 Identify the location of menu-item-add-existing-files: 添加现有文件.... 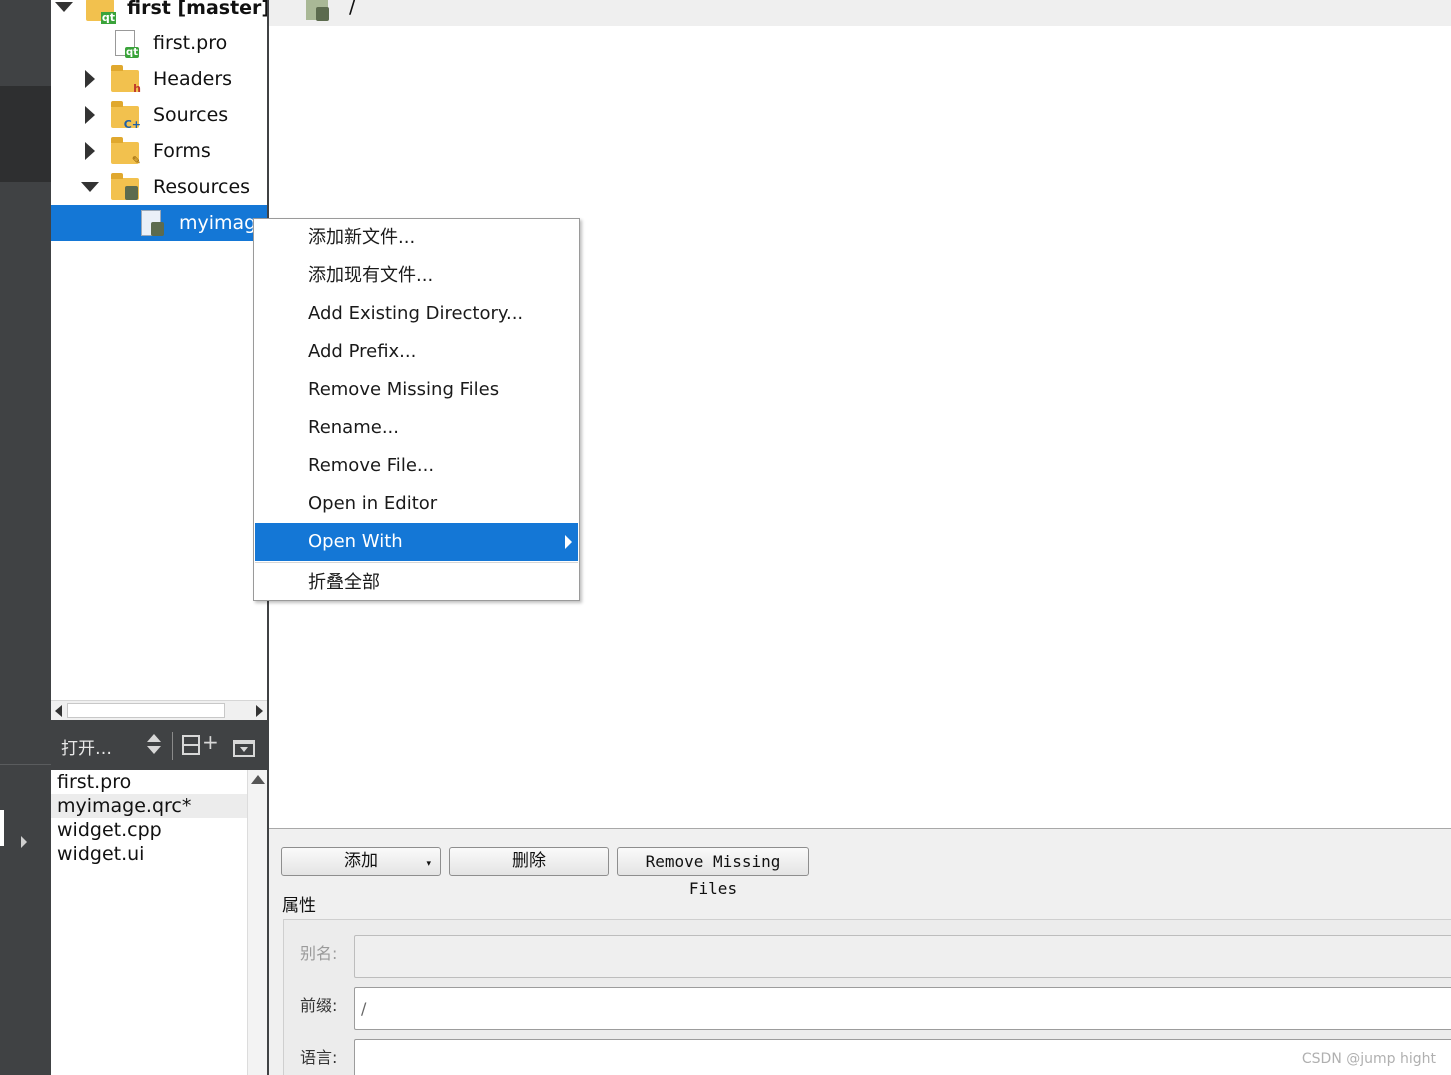
(416, 276).